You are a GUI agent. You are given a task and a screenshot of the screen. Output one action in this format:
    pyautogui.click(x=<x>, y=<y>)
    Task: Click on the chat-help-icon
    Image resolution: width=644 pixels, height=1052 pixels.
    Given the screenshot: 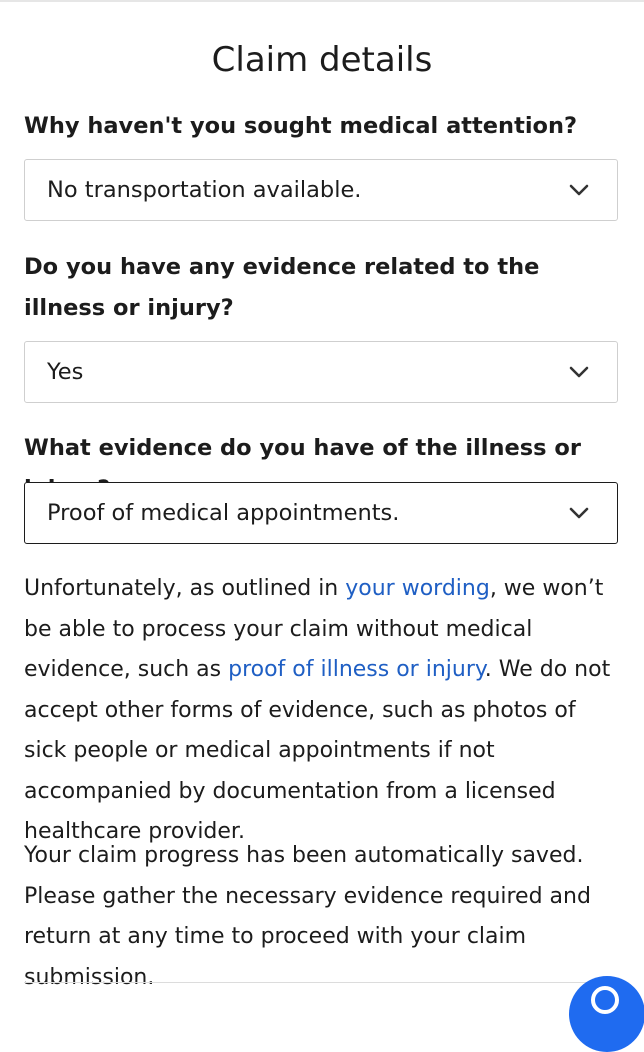 What is the action you would take?
    pyautogui.click(x=605, y=1000)
    